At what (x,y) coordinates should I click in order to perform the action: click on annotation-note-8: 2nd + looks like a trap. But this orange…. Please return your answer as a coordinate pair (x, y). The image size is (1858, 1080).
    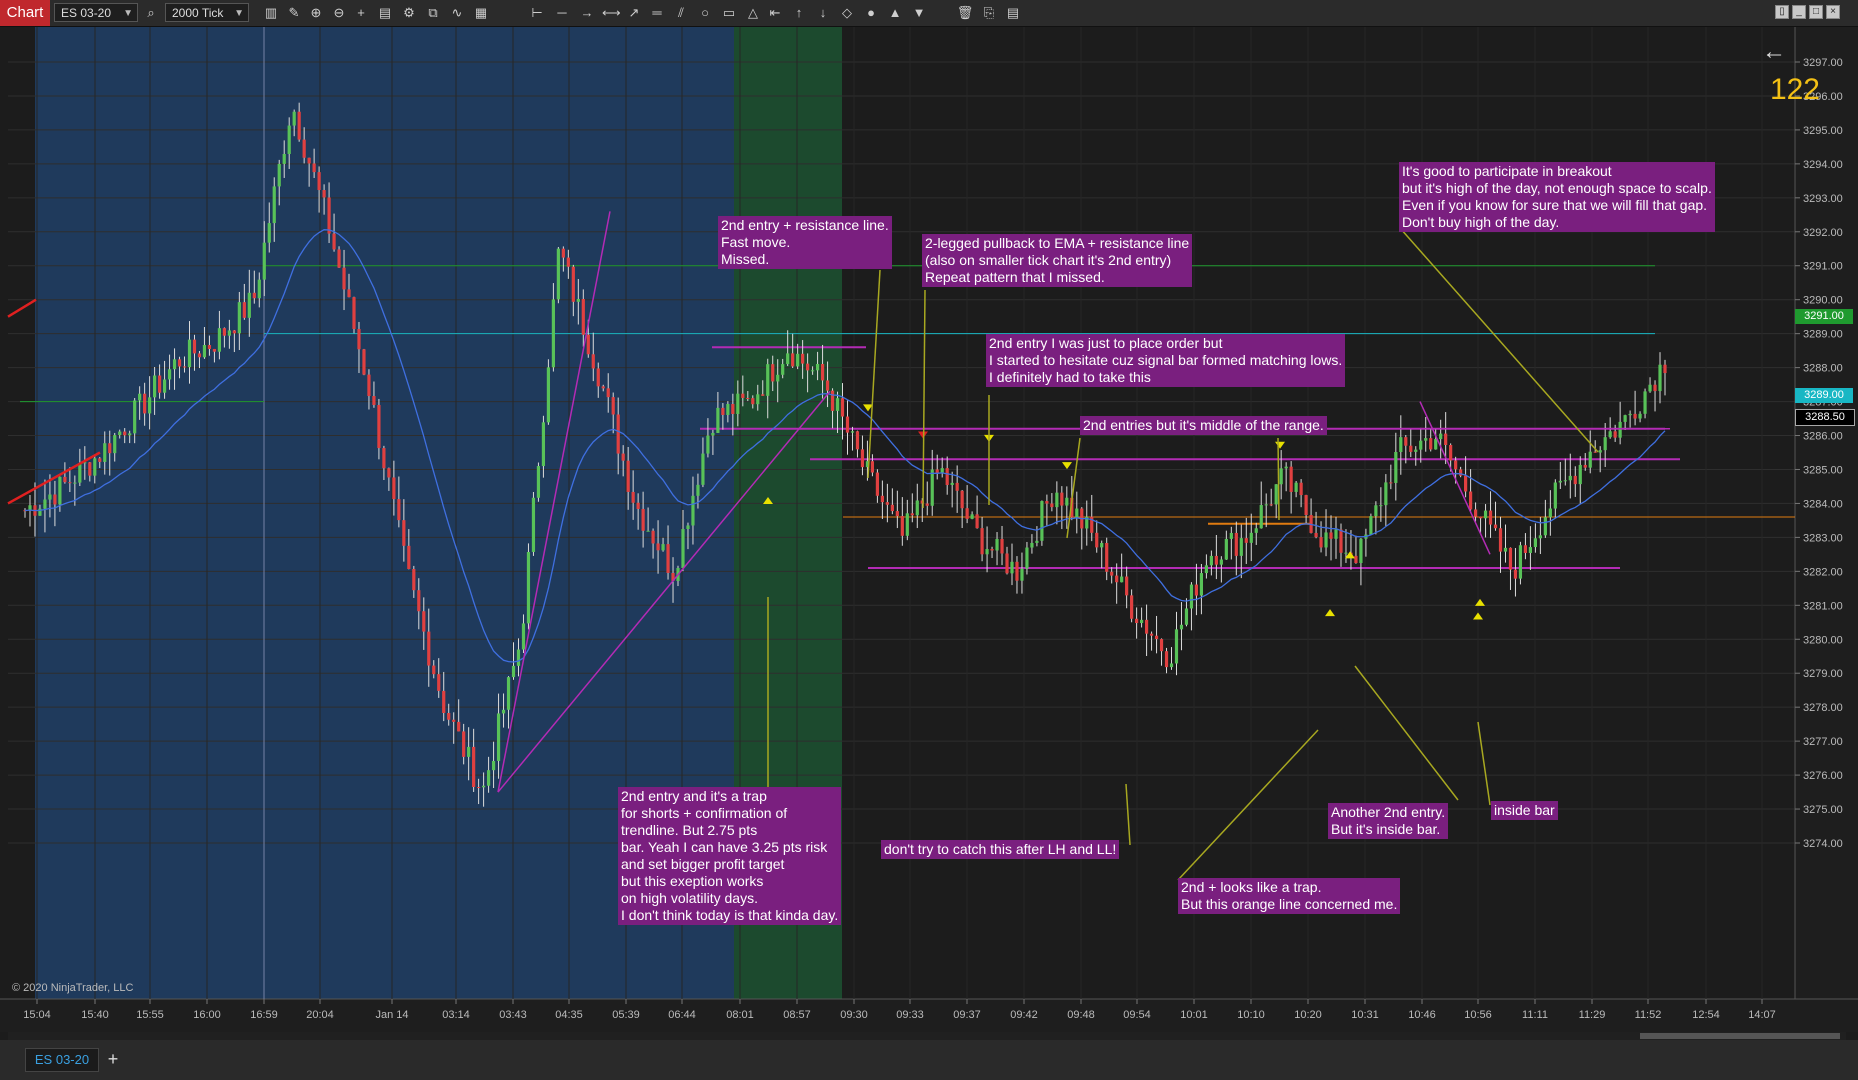
    Looking at the image, I should click on (1289, 896).